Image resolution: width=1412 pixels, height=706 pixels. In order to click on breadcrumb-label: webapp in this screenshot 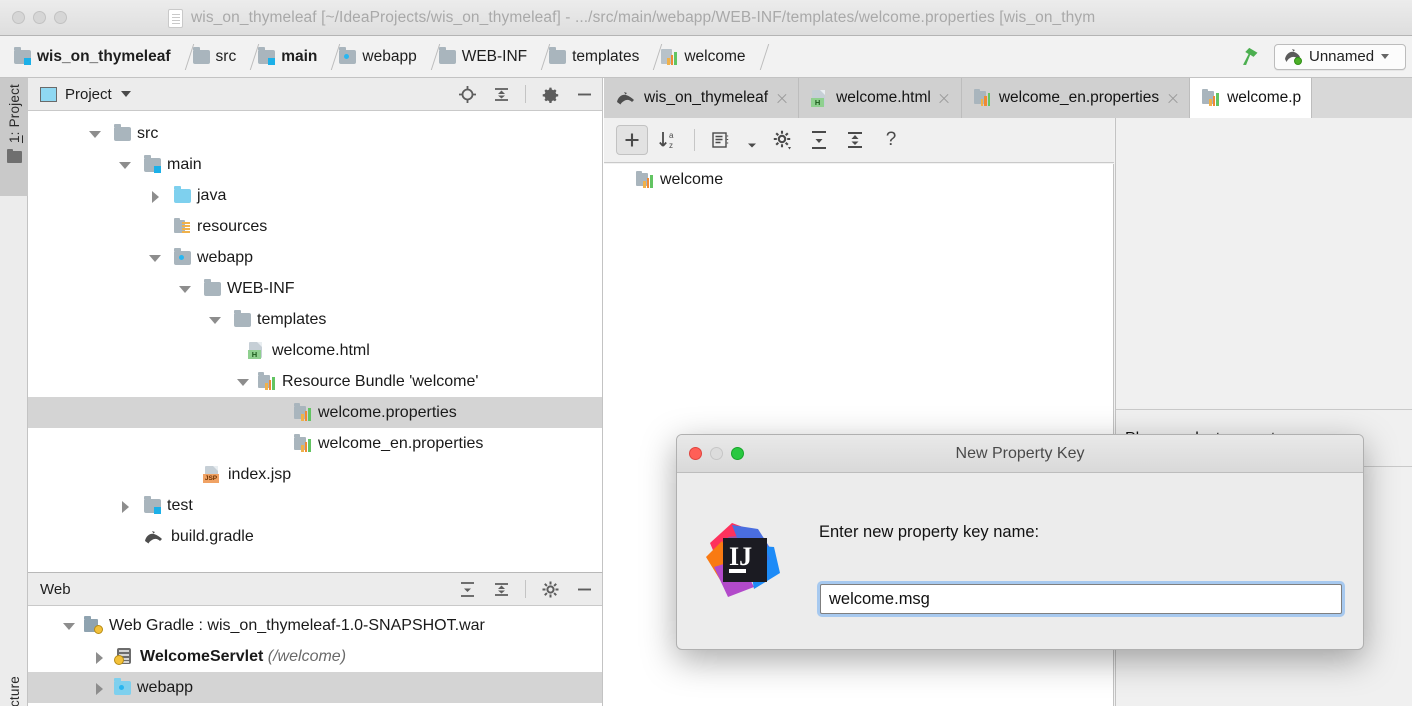, I will do `click(389, 56)`.